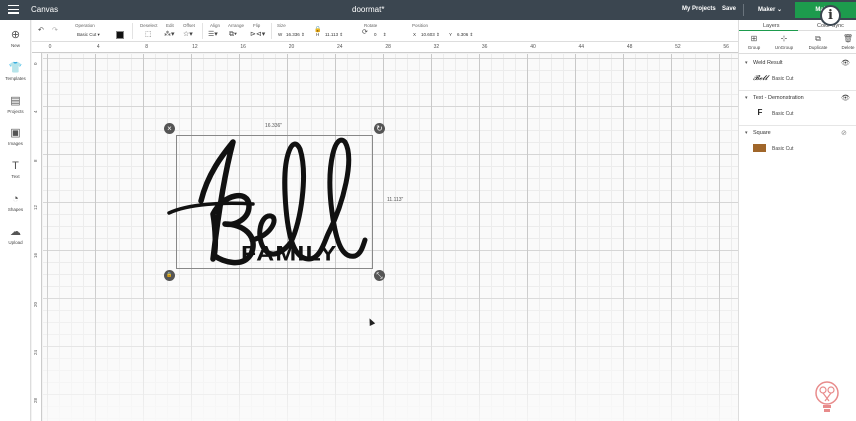 This screenshot has width=856, height=421. Describe the element at coordinates (15, 209) in the screenshot. I see `sidebar-item-label: Shapes` at that location.